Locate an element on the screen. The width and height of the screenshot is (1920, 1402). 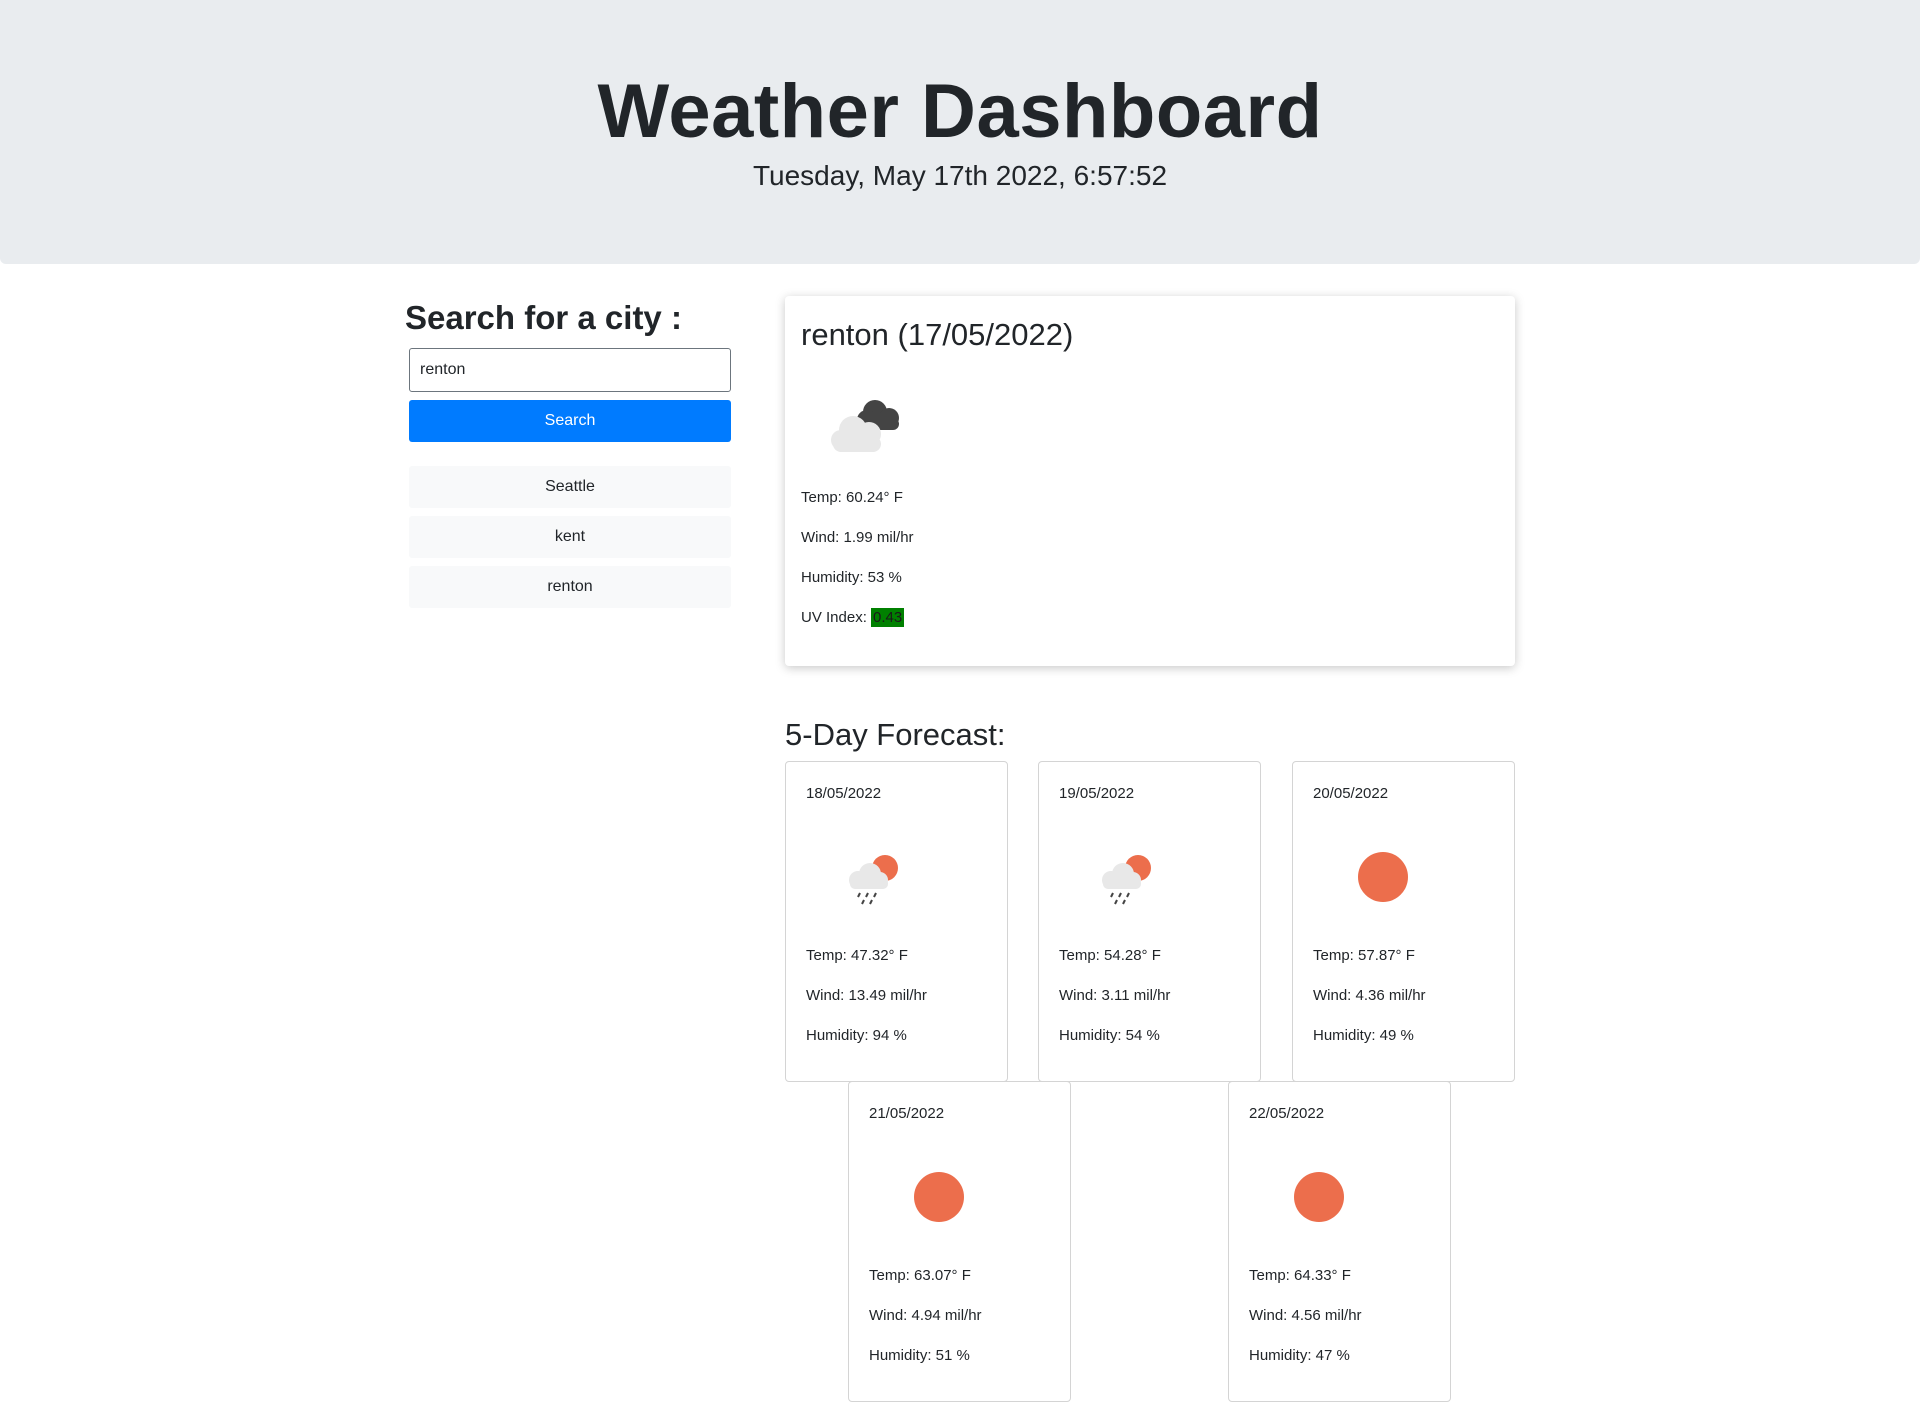
current-uv: UV Index: 0.43 is located at coordinates (857, 628).